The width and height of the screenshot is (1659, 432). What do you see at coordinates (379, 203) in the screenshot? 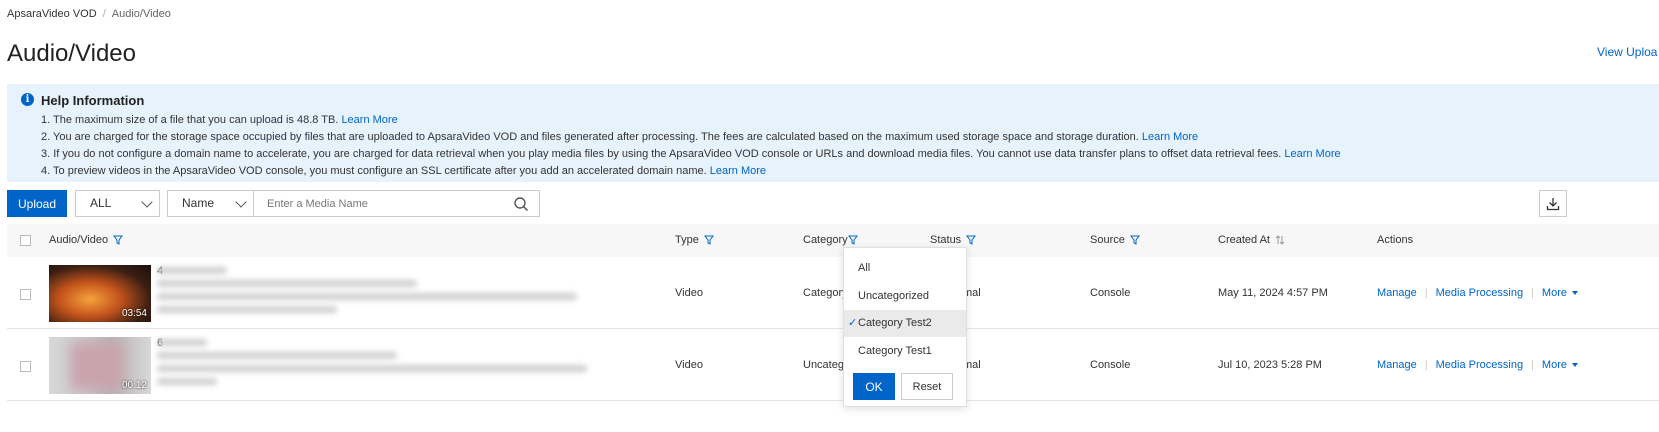
I see `search-input` at bounding box center [379, 203].